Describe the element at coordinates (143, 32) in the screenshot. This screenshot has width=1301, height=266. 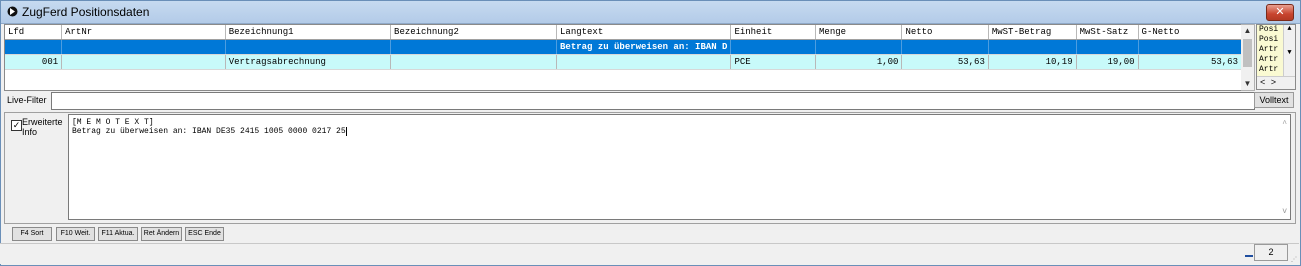
I see `column-header: ArtNr` at that location.